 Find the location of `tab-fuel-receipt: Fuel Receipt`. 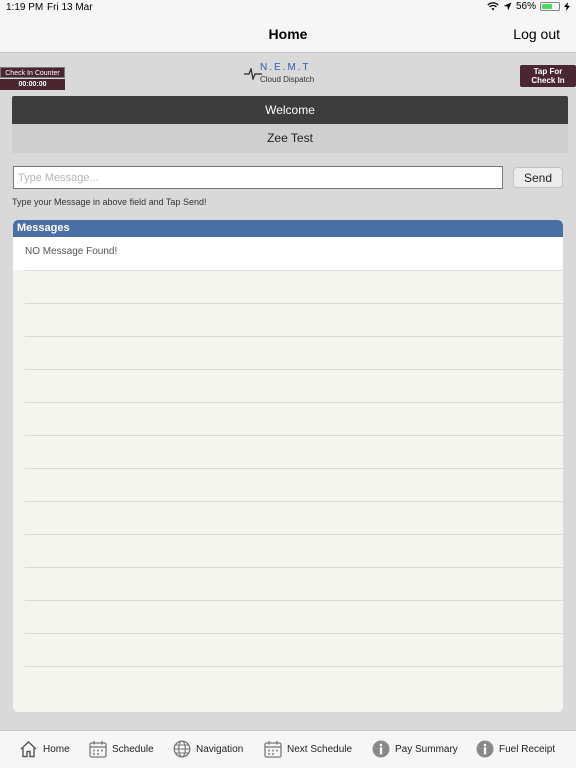

tab-fuel-receipt: Fuel Receipt is located at coordinates (515, 749).